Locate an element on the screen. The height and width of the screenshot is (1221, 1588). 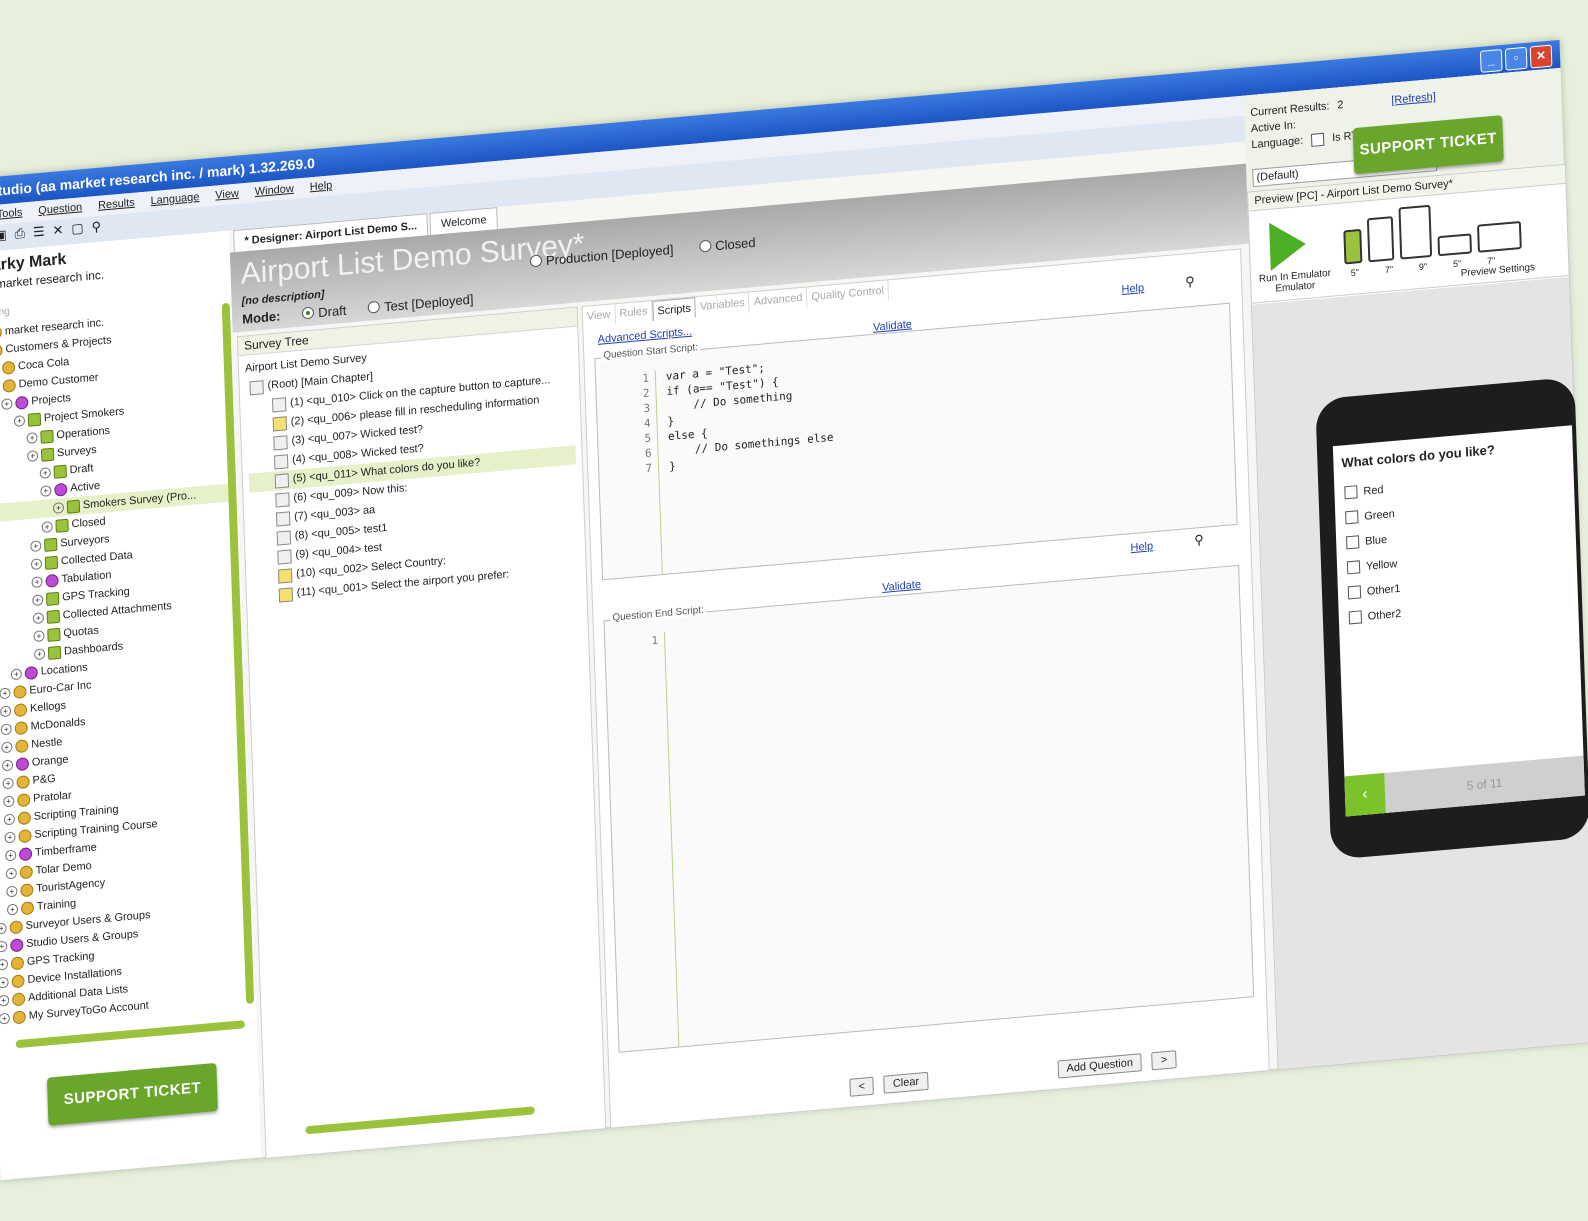
mode-test: Test [Deployed] is located at coordinates (420, 304).